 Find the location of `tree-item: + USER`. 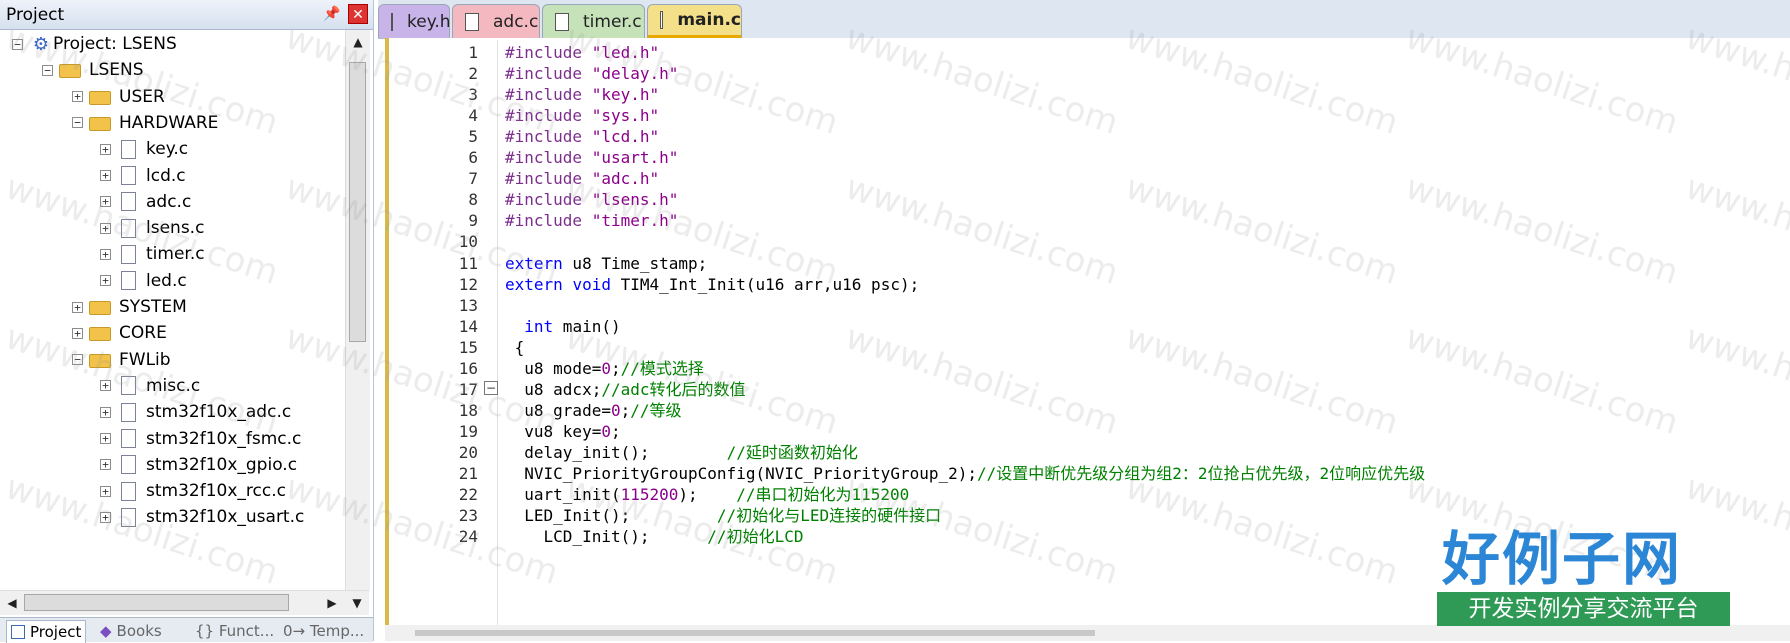

tree-item: + USER is located at coordinates (118, 97).